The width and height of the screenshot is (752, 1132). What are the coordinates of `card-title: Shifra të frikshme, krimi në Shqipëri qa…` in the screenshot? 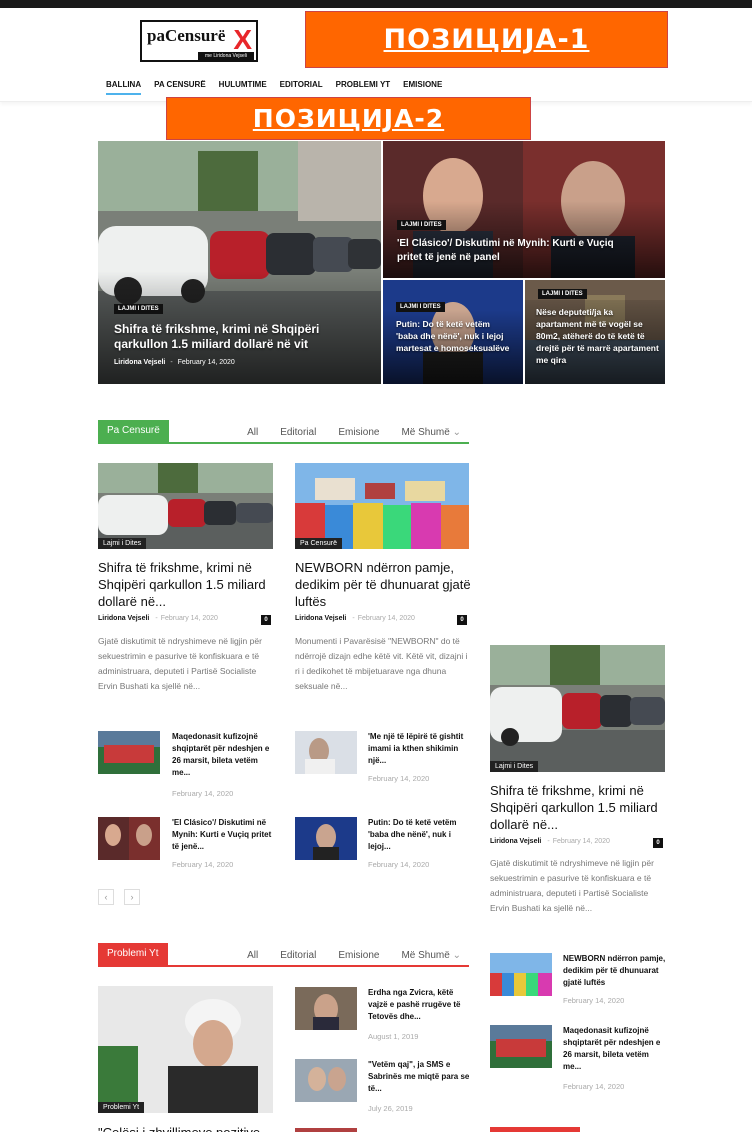 It's located at (187, 584).